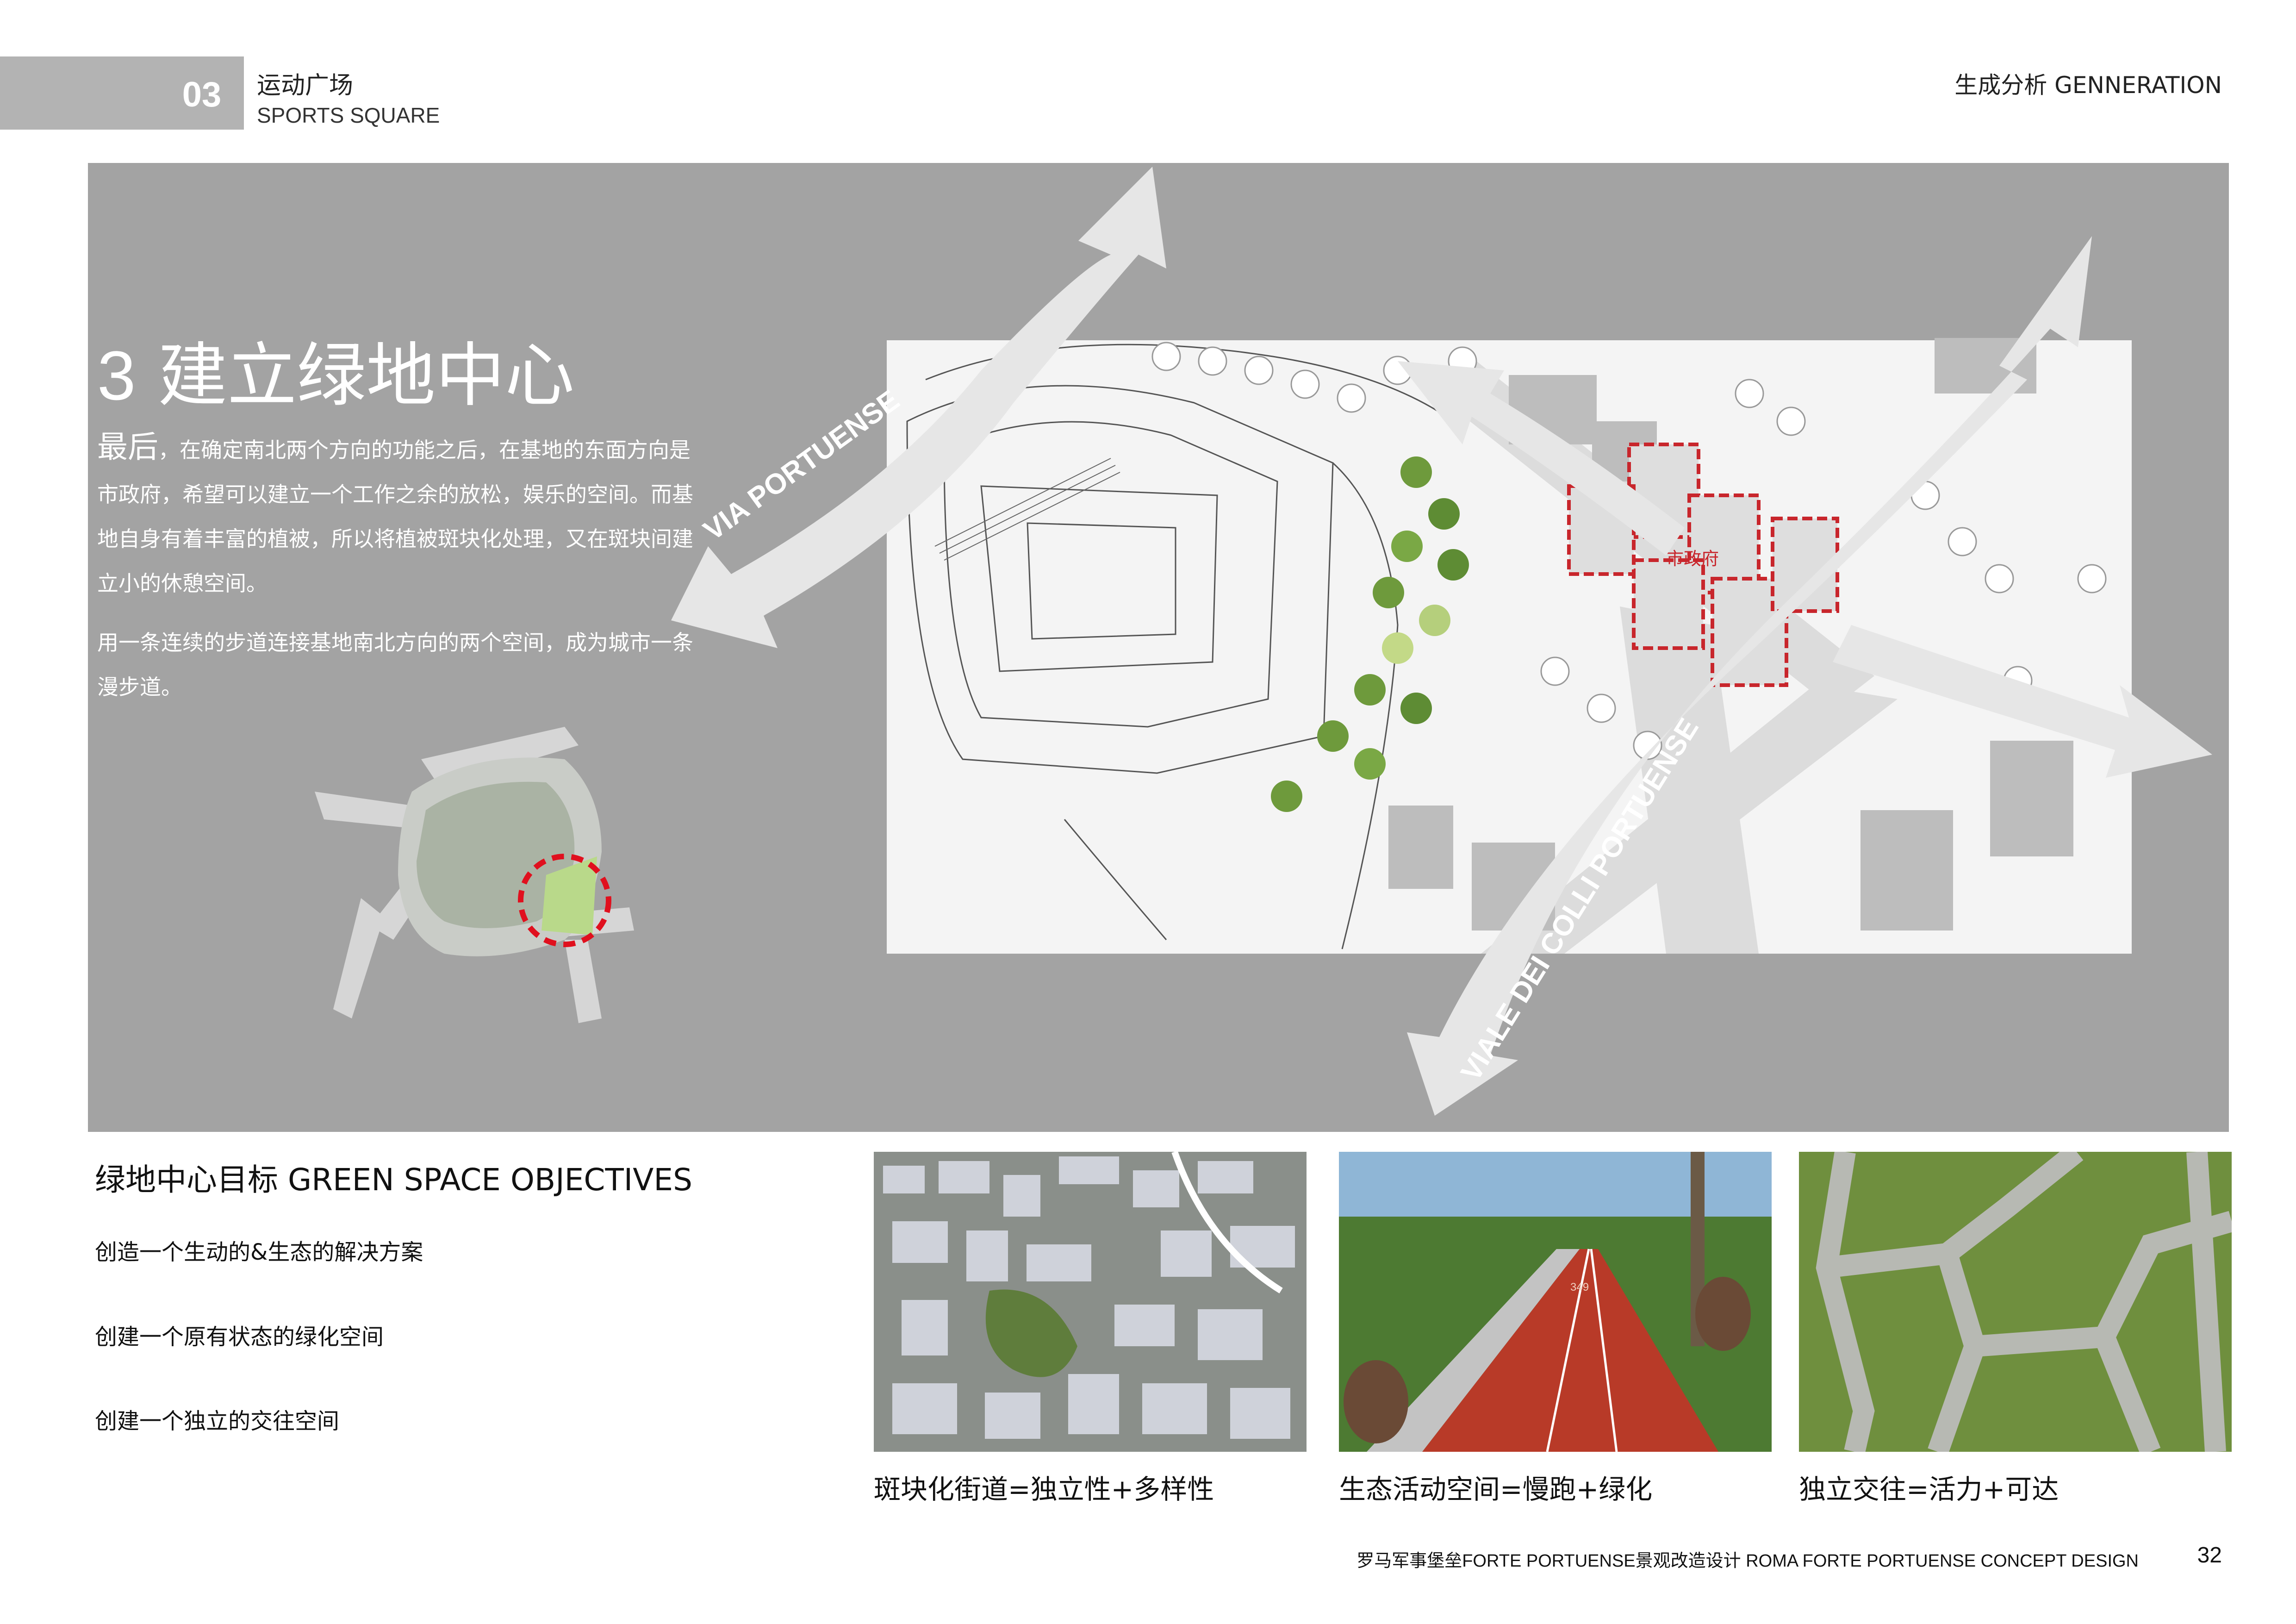  I want to click on objective-item: 创建一个原有状态的绿化空间, so click(239, 1337).